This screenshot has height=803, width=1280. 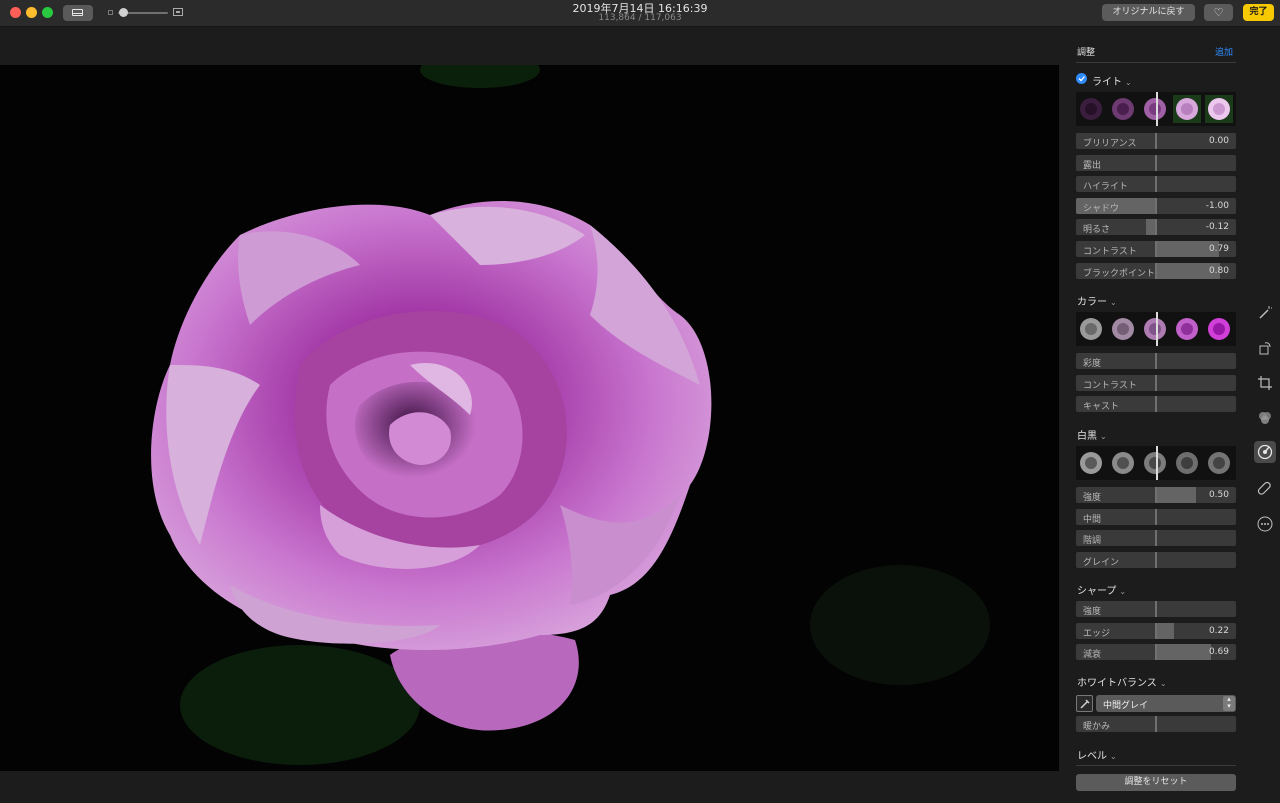 I want to click on slider-label: 階調, so click(x=1092, y=541).